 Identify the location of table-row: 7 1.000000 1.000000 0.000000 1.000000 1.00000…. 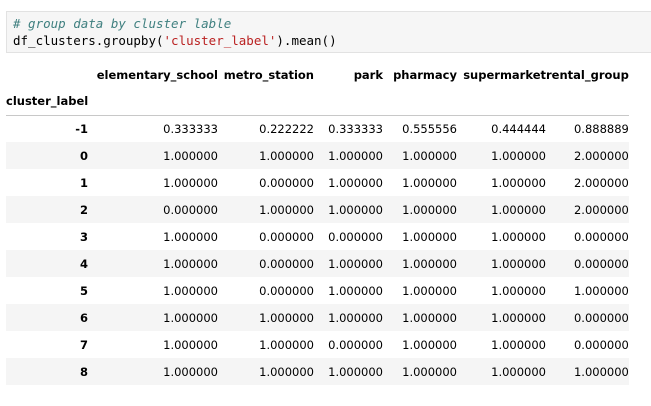
(317, 344).